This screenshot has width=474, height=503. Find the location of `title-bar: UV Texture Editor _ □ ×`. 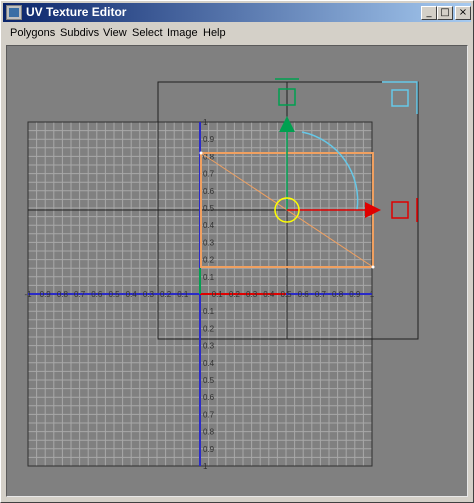

title-bar: UV Texture Editor _ □ × is located at coordinates (237, 12).